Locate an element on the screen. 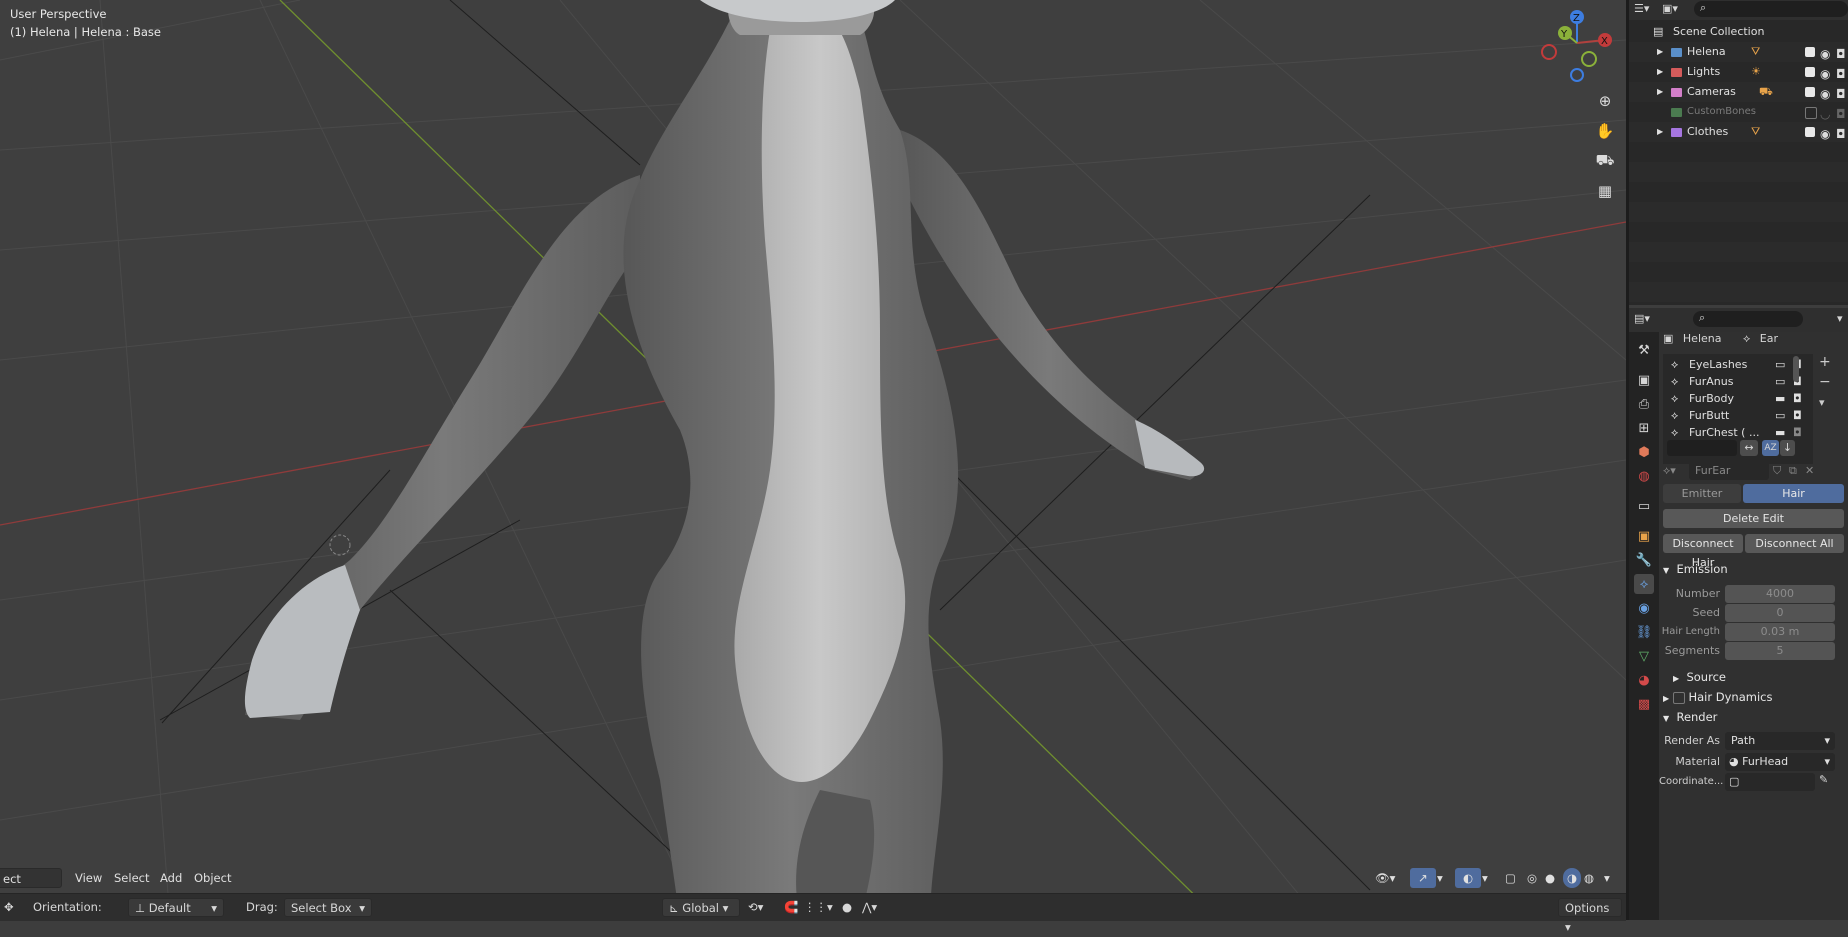 This screenshot has width=1848, height=937. properties-search-input: ⌕ is located at coordinates (1748, 319).